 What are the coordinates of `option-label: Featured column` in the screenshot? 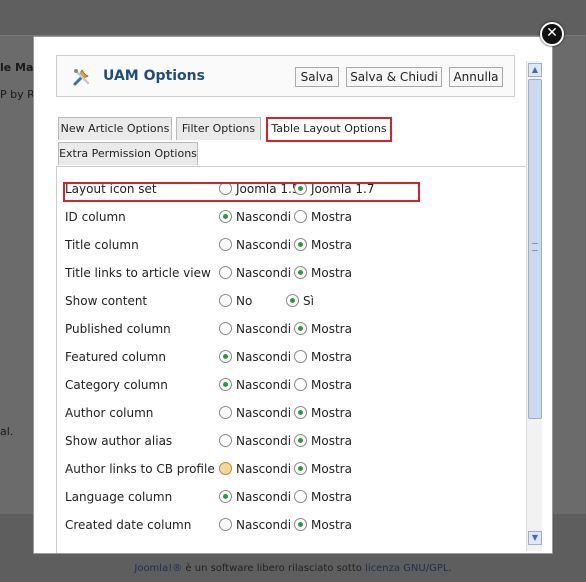 It's located at (115, 357).